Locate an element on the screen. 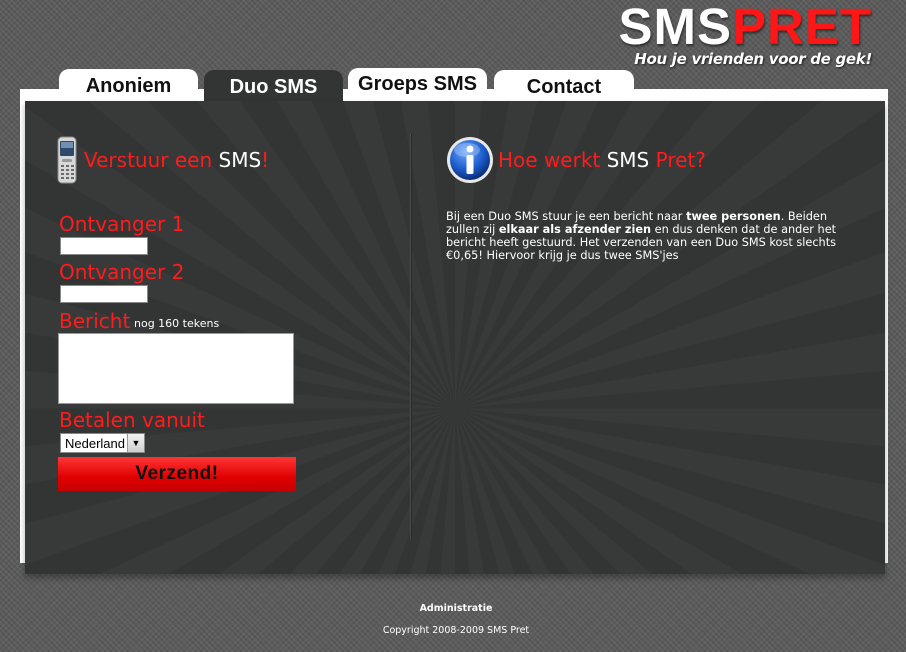 This screenshot has height=652, width=906. chars-remaining: nog 160 tekens is located at coordinates (177, 323).